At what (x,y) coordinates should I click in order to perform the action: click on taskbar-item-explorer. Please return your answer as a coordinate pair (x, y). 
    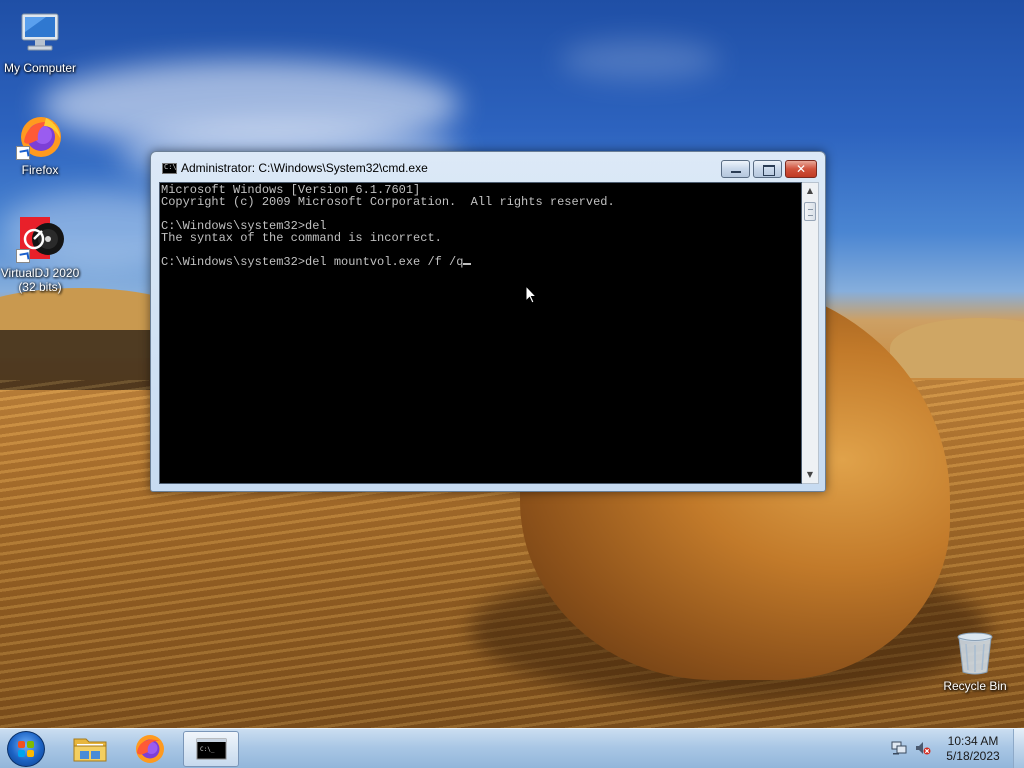
    Looking at the image, I should click on (90, 749).